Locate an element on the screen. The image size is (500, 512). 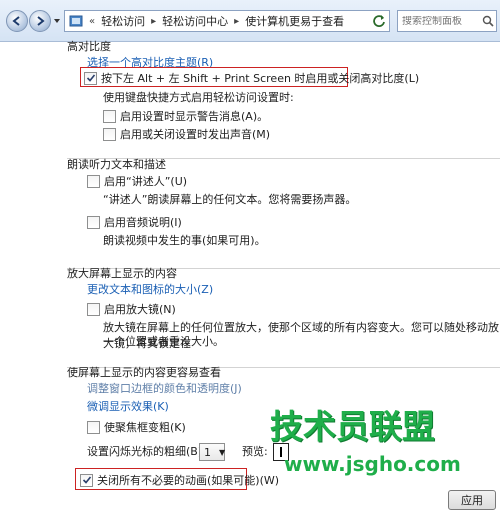
narrator-label: 启用“讲述人”(U) is located at coordinates (146, 181).